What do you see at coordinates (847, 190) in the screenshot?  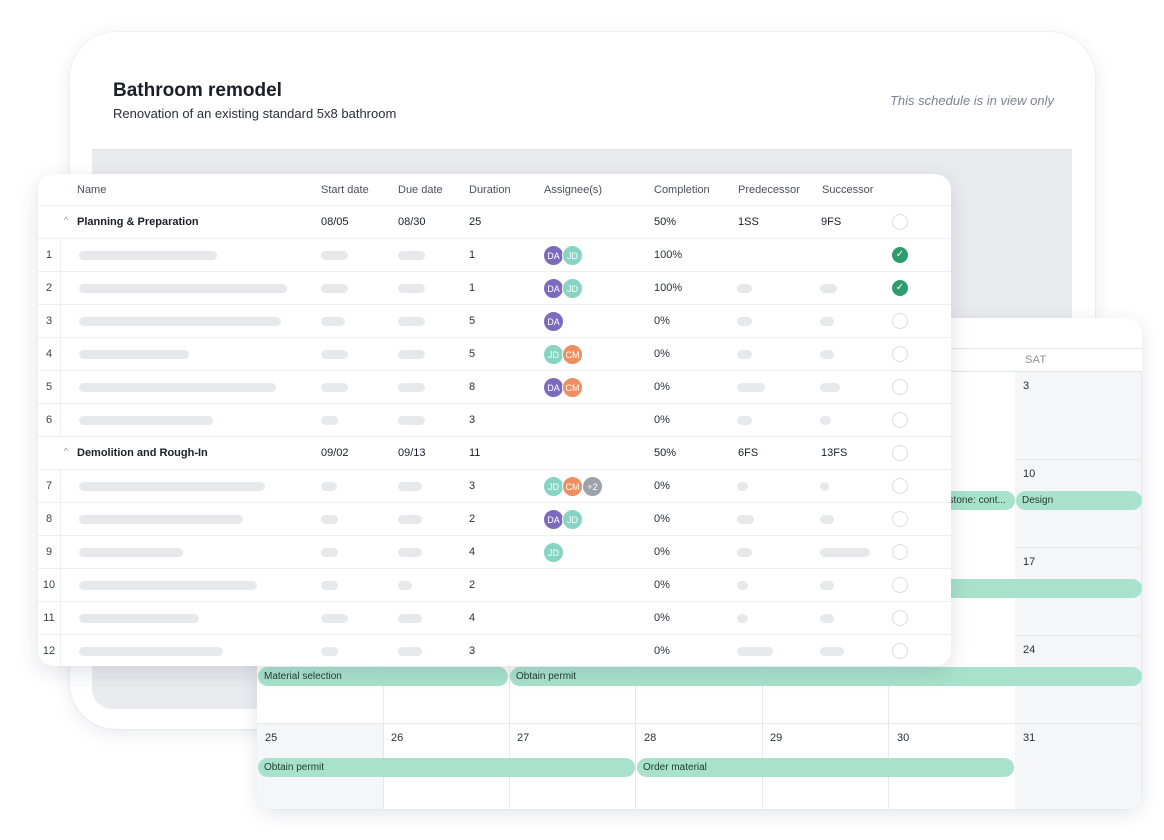 I see `column-header-successor: Successor` at bounding box center [847, 190].